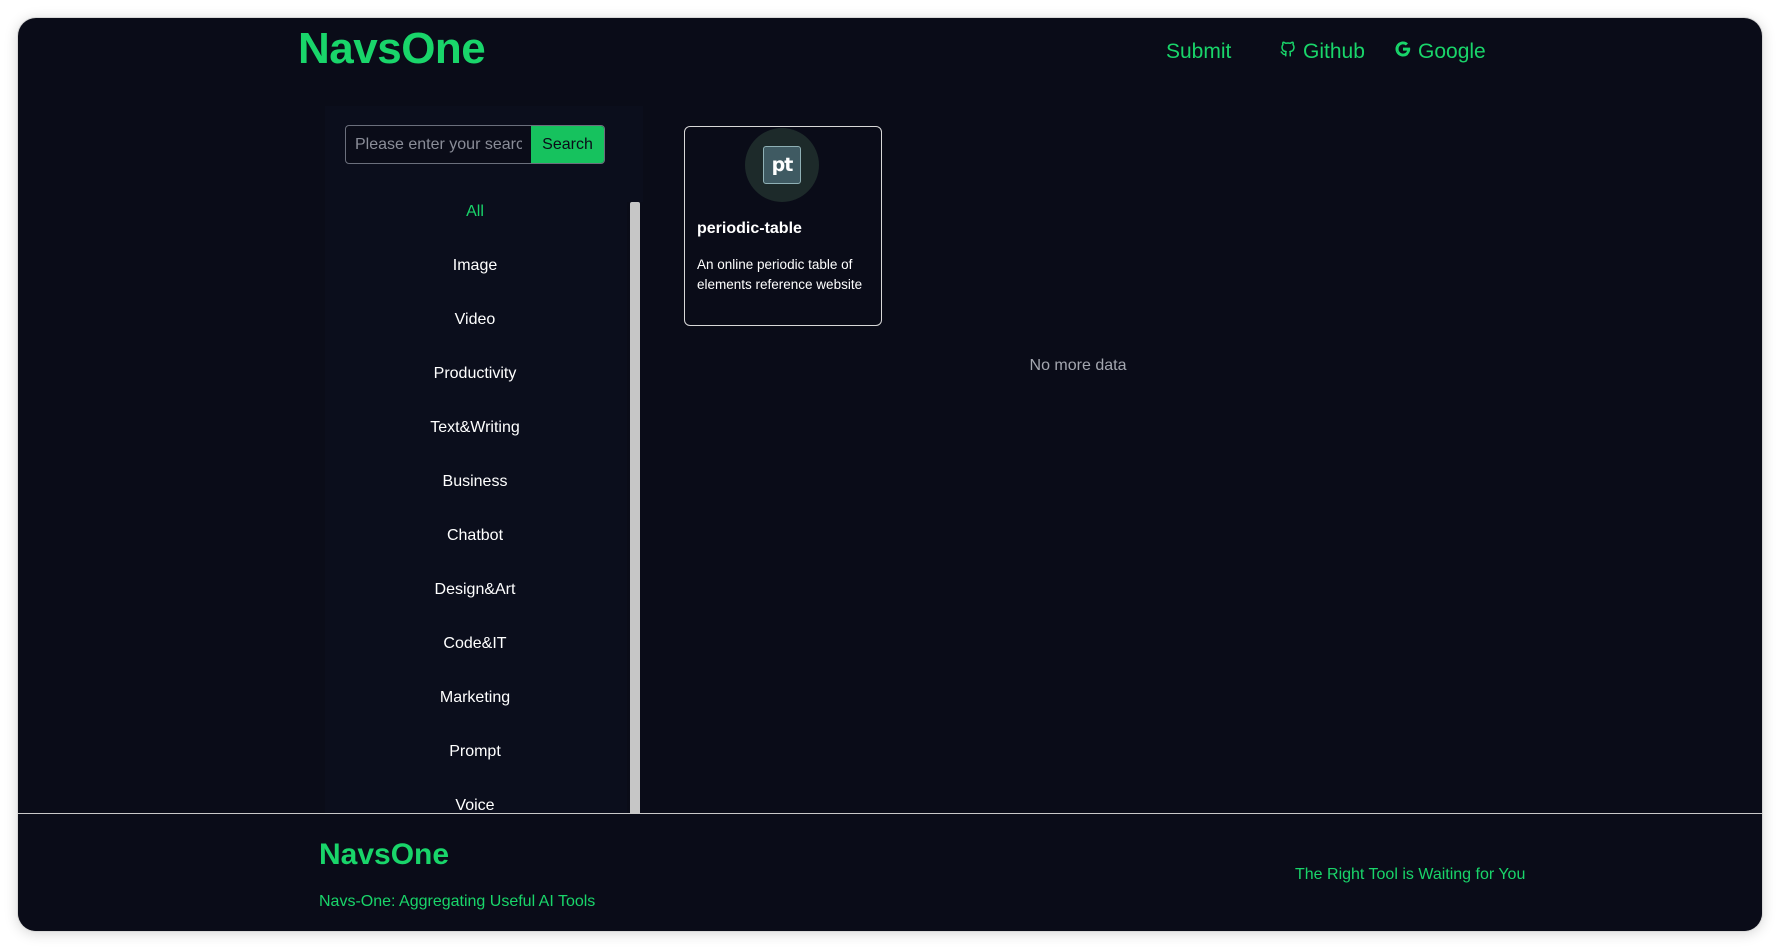 This screenshot has height=949, width=1780. I want to click on footer-slogan: The Right Tool is Waiting for You, so click(1410, 874).